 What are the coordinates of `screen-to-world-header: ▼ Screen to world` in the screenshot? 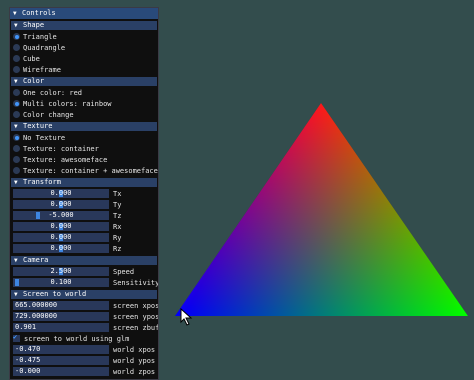 It's located at (84, 294).